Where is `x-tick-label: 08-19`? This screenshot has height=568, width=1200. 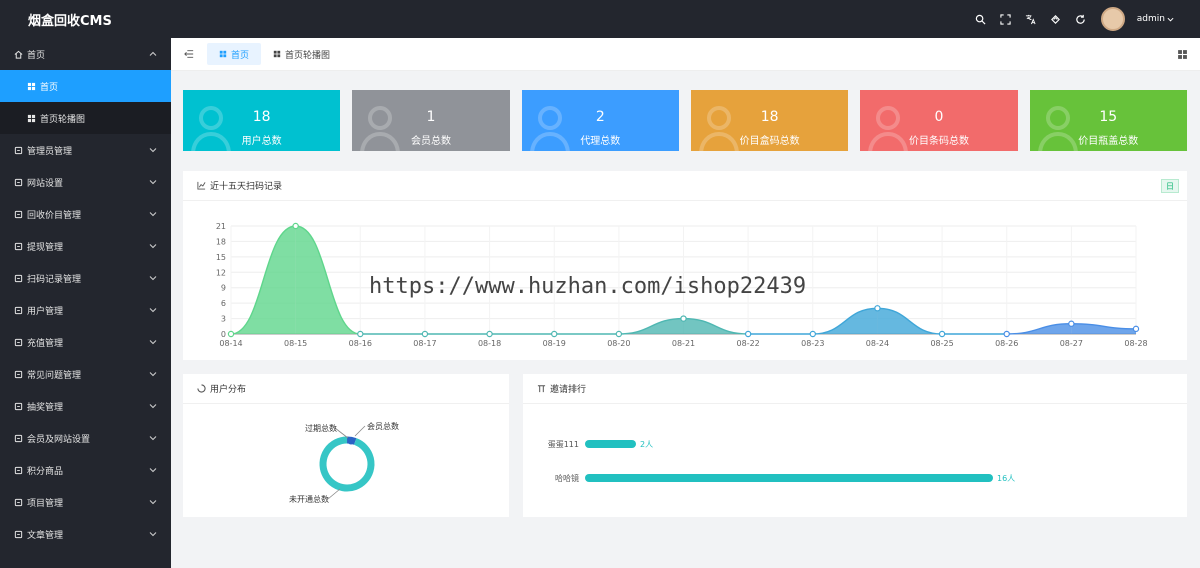
x-tick-label: 08-19 is located at coordinates (554, 343).